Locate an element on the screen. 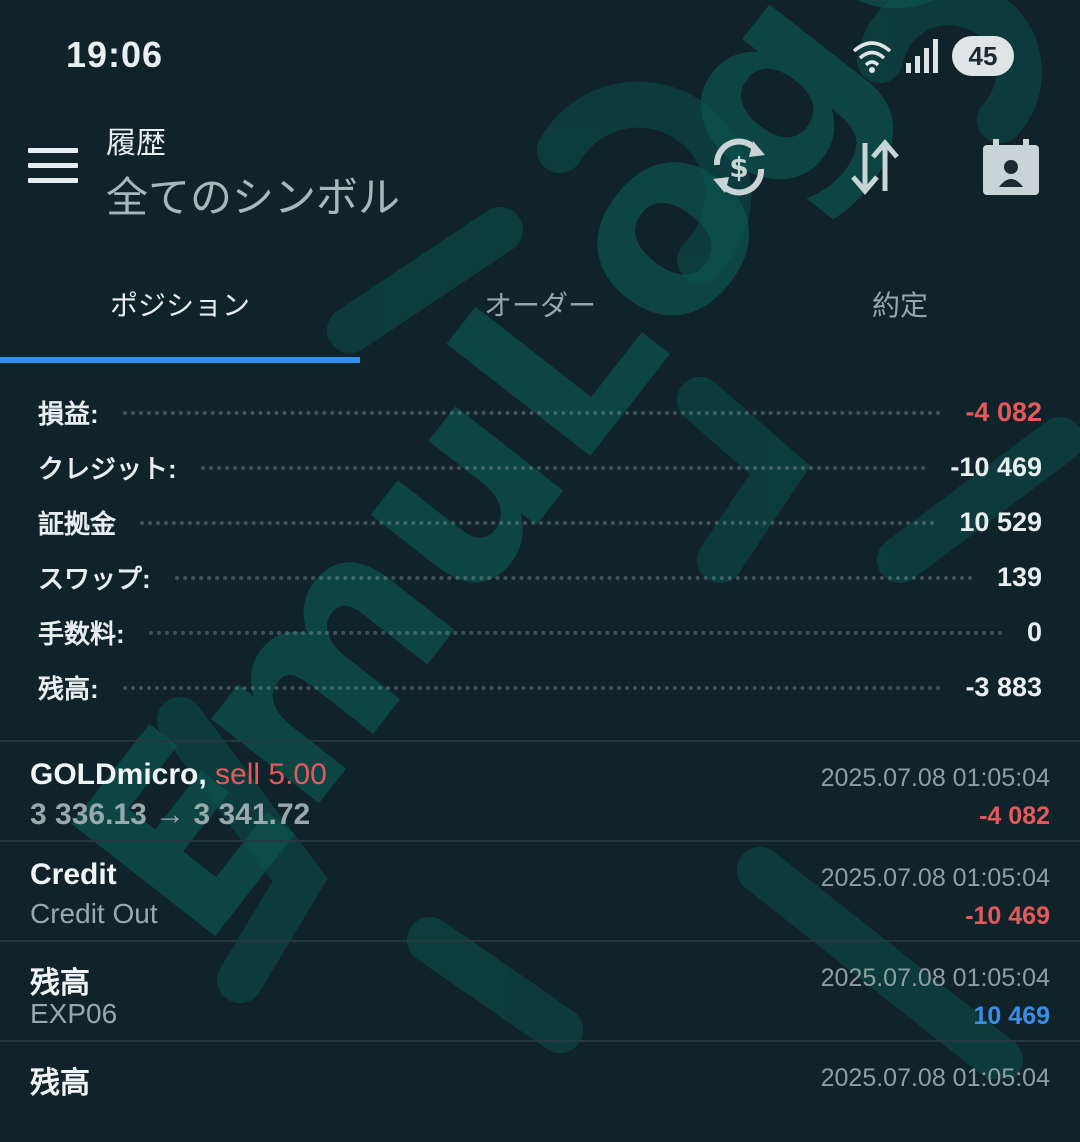 The width and height of the screenshot is (1080, 1142). symbol-filter: 全てのシンボル is located at coordinates (253, 194).